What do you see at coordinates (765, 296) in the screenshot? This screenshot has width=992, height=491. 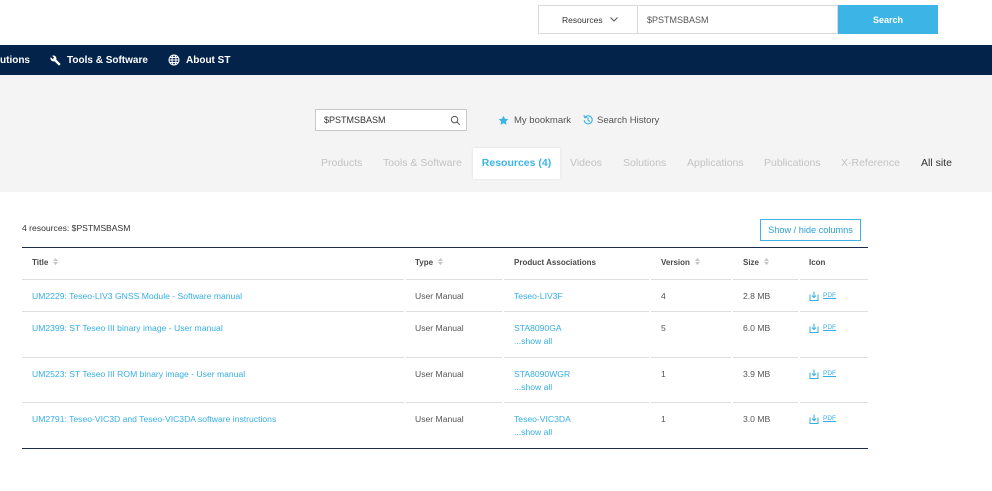 I see `size-cell: 2.8 MB` at bounding box center [765, 296].